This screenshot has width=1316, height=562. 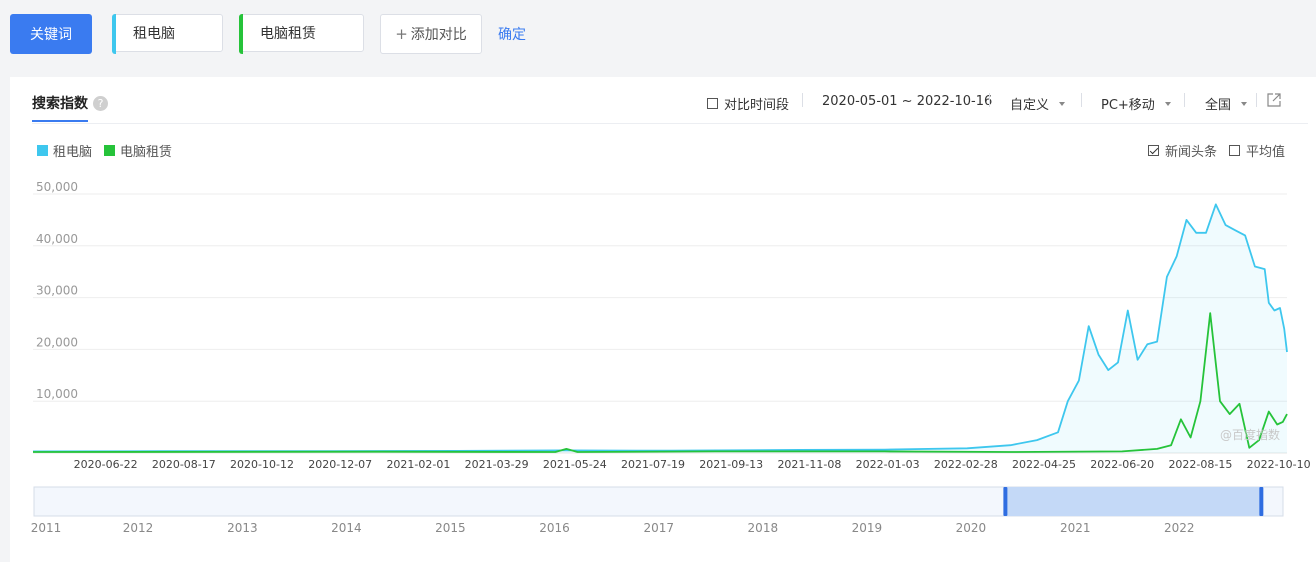 What do you see at coordinates (712, 103) in the screenshot?
I see `compare-period-checkbox` at bounding box center [712, 103].